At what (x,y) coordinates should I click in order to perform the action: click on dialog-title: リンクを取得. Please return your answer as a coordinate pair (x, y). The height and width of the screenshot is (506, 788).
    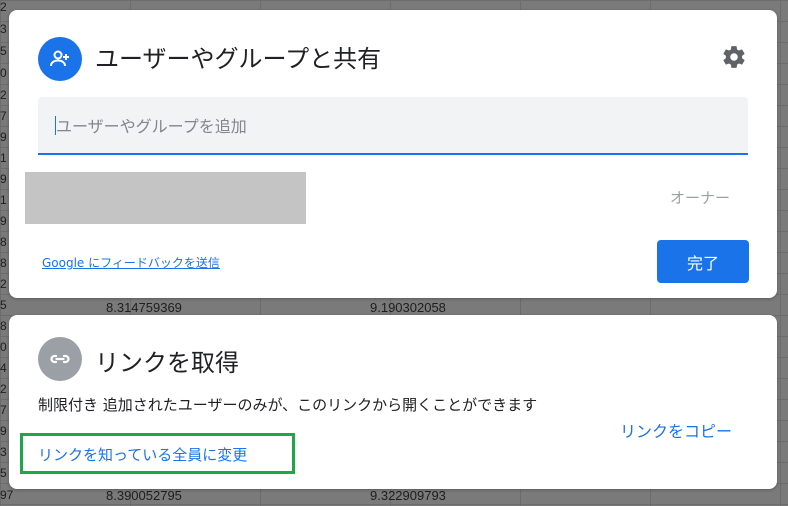
    Looking at the image, I should click on (167, 363).